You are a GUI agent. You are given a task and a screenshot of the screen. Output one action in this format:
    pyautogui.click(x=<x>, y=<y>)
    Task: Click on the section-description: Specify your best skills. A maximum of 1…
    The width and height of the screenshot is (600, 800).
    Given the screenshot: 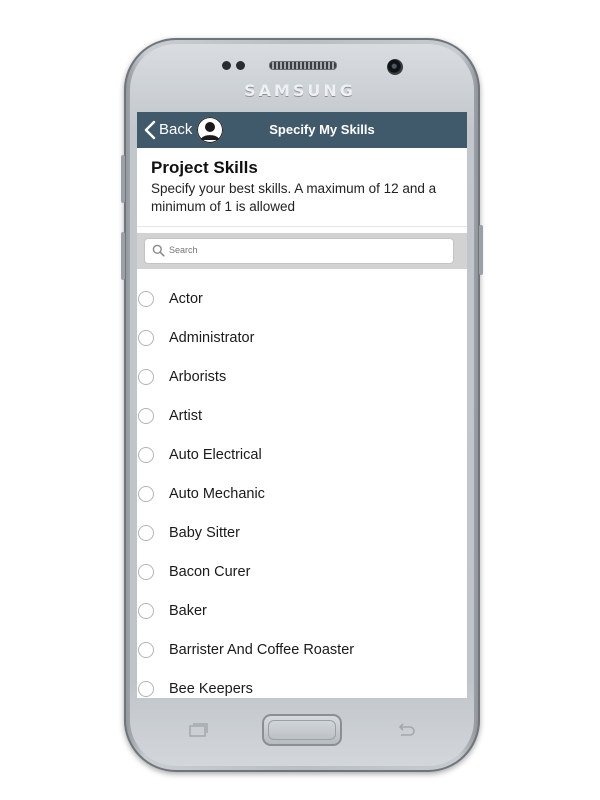 What is the action you would take?
    pyautogui.click(x=294, y=197)
    